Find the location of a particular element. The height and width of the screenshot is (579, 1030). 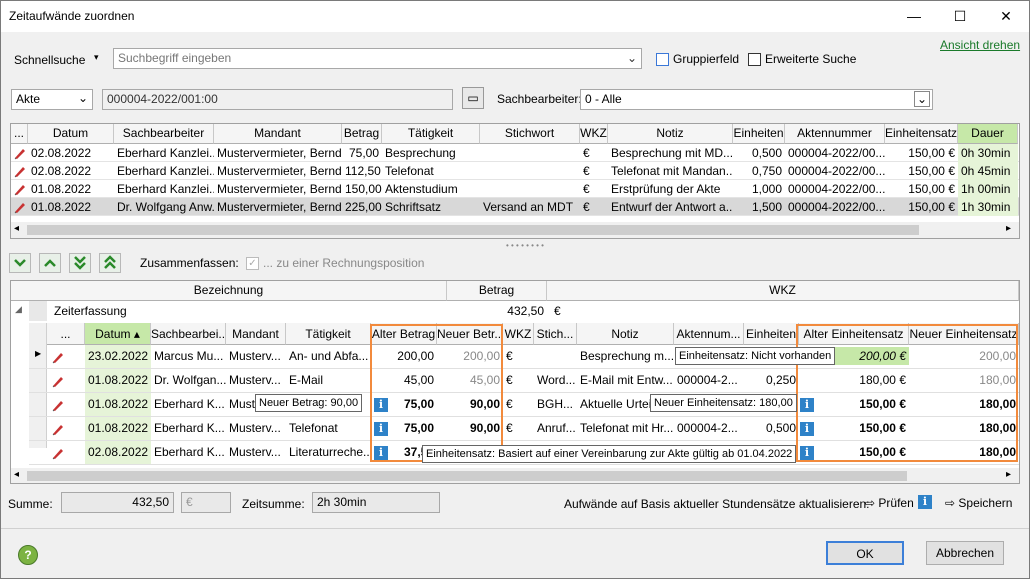

table-cell: 150,00 € is located at coordinates (931, 153).